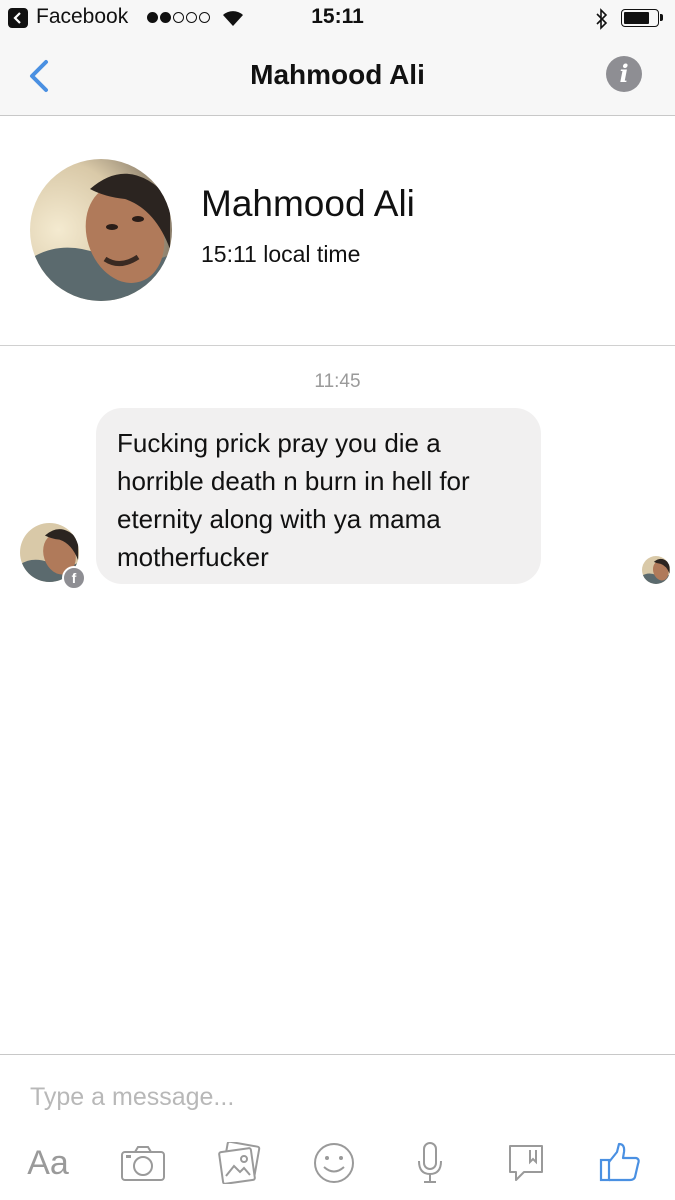 This screenshot has width=675, height=1200. What do you see at coordinates (74, 578) in the screenshot?
I see `facebook-badge-icon: f` at bounding box center [74, 578].